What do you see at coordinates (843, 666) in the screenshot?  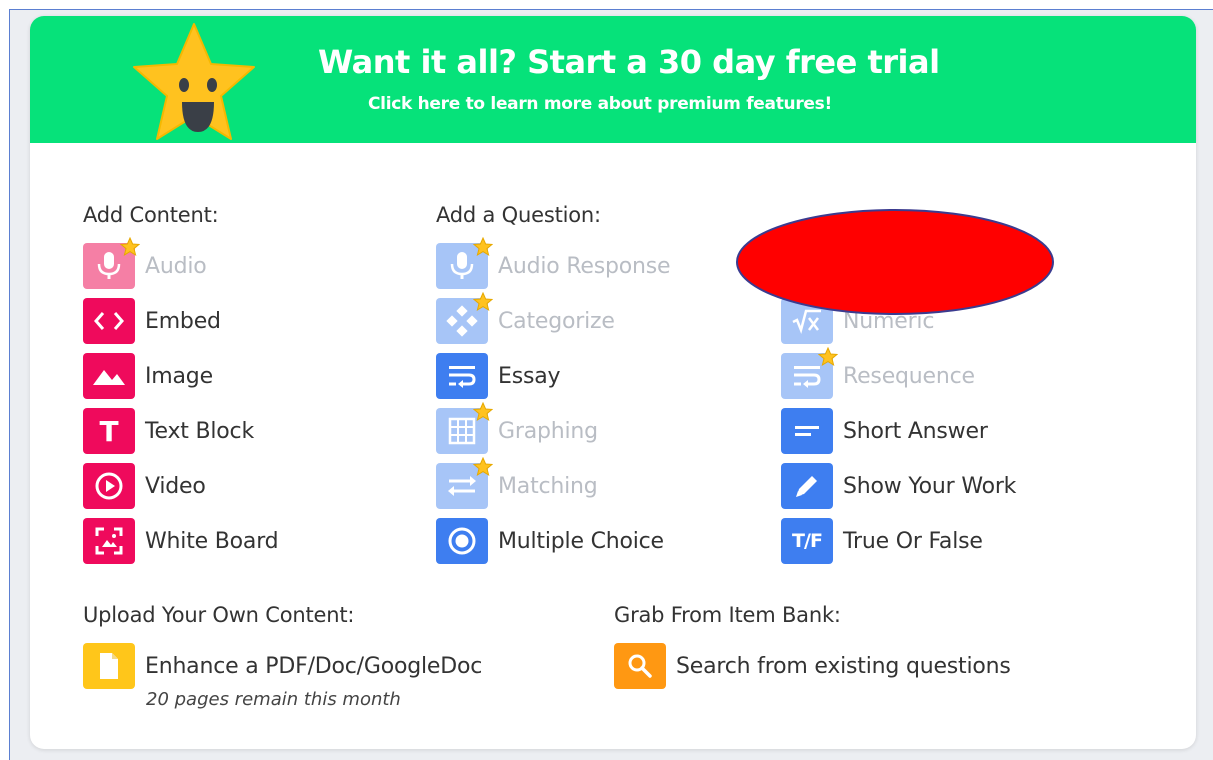 I see `item-label: Search from existing questions` at bounding box center [843, 666].